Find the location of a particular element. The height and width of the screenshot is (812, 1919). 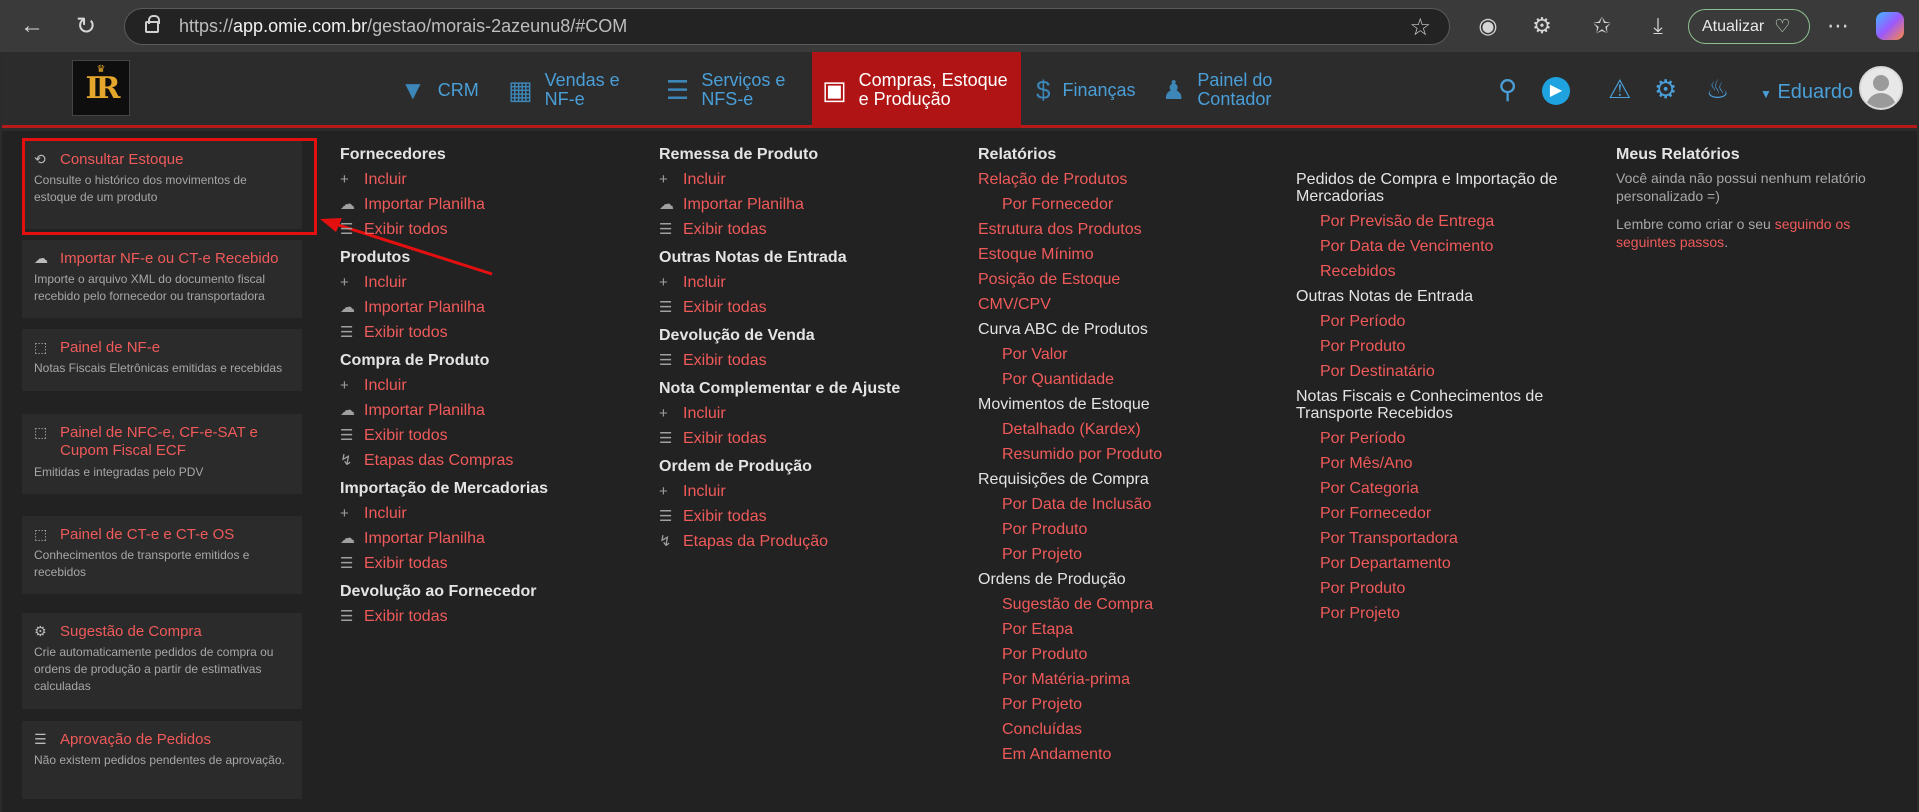

report-link: Por Categoria is located at coordinates (1446, 488).